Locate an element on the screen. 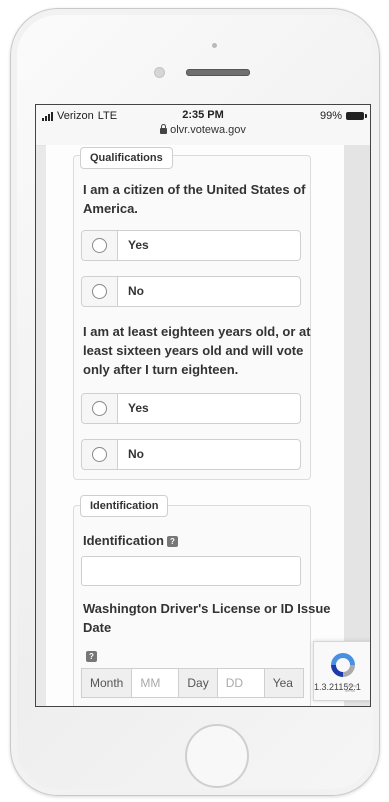 This screenshot has width=389, height=802. recaptcha-fine-print: Privacy - Terms is located at coordinates (352, 688).